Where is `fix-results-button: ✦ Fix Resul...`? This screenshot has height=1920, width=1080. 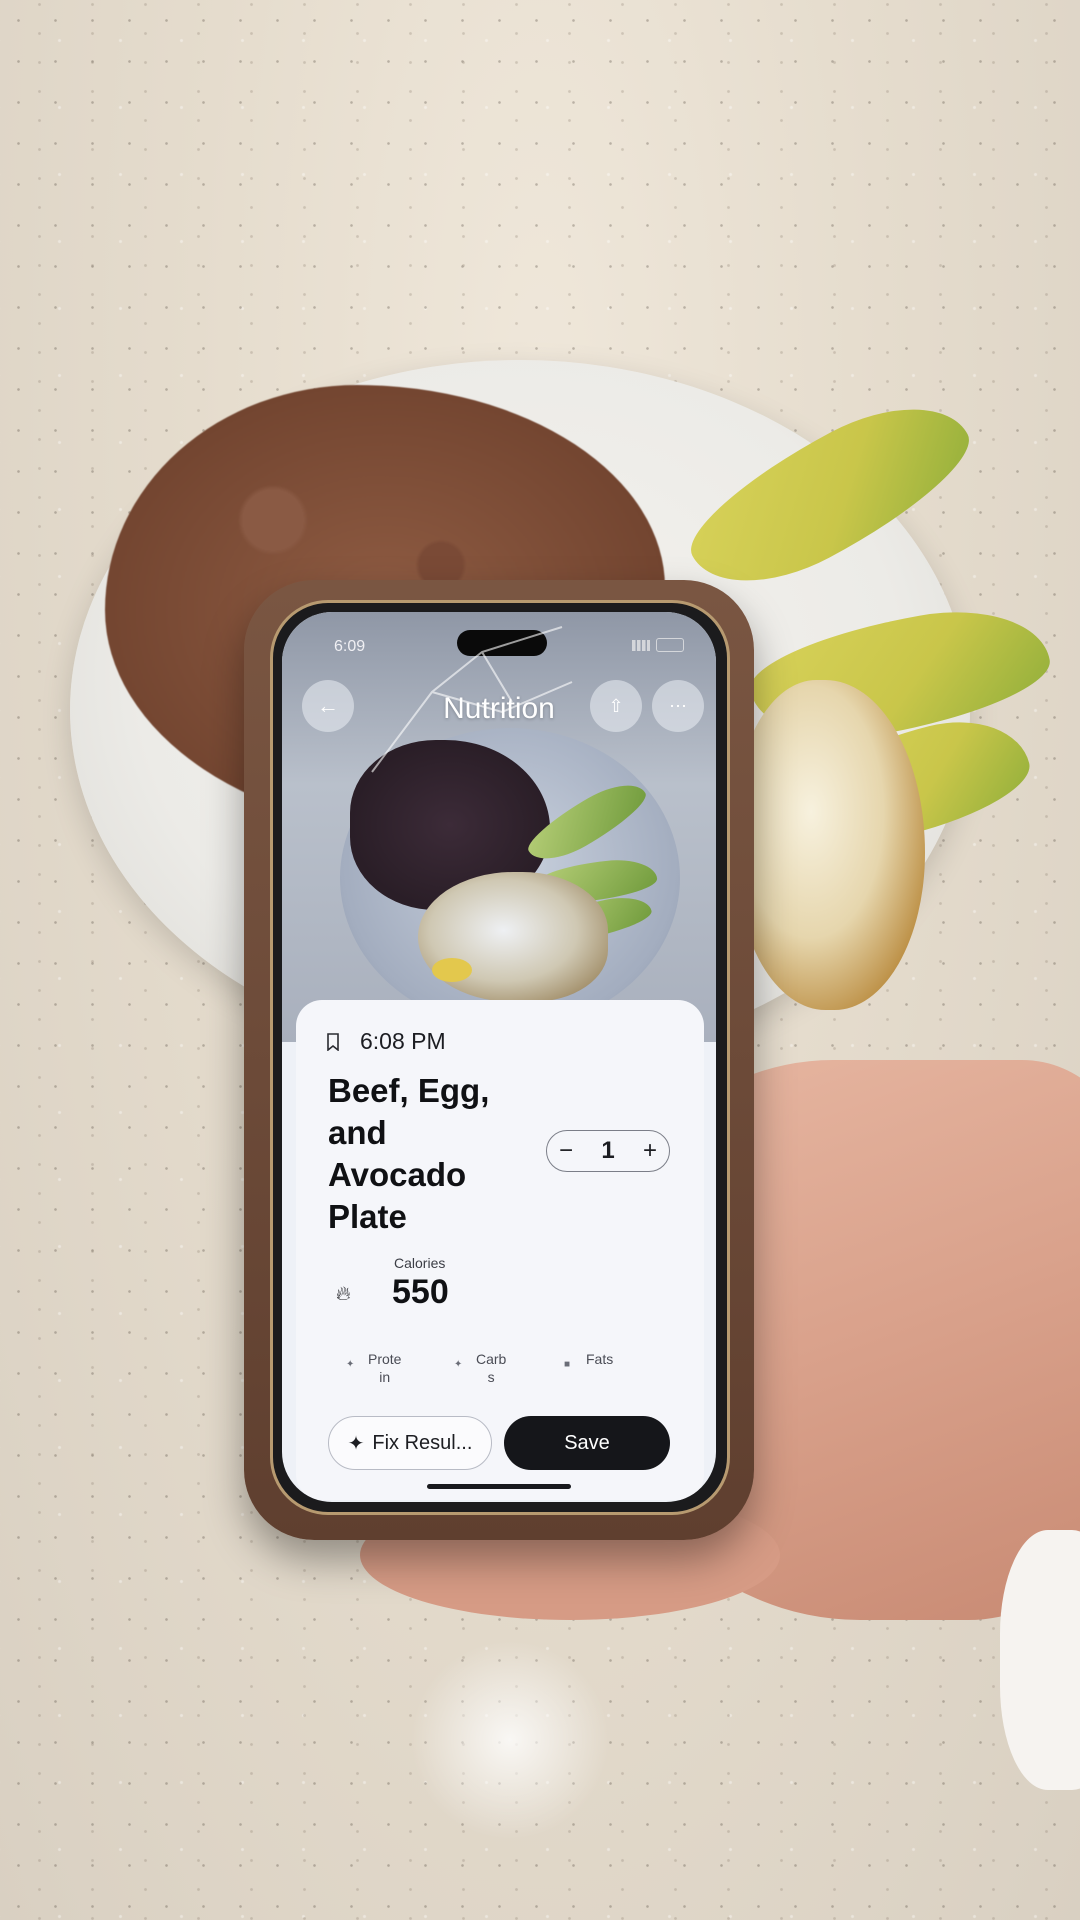 fix-results-button: ✦ Fix Resul... is located at coordinates (410, 1443).